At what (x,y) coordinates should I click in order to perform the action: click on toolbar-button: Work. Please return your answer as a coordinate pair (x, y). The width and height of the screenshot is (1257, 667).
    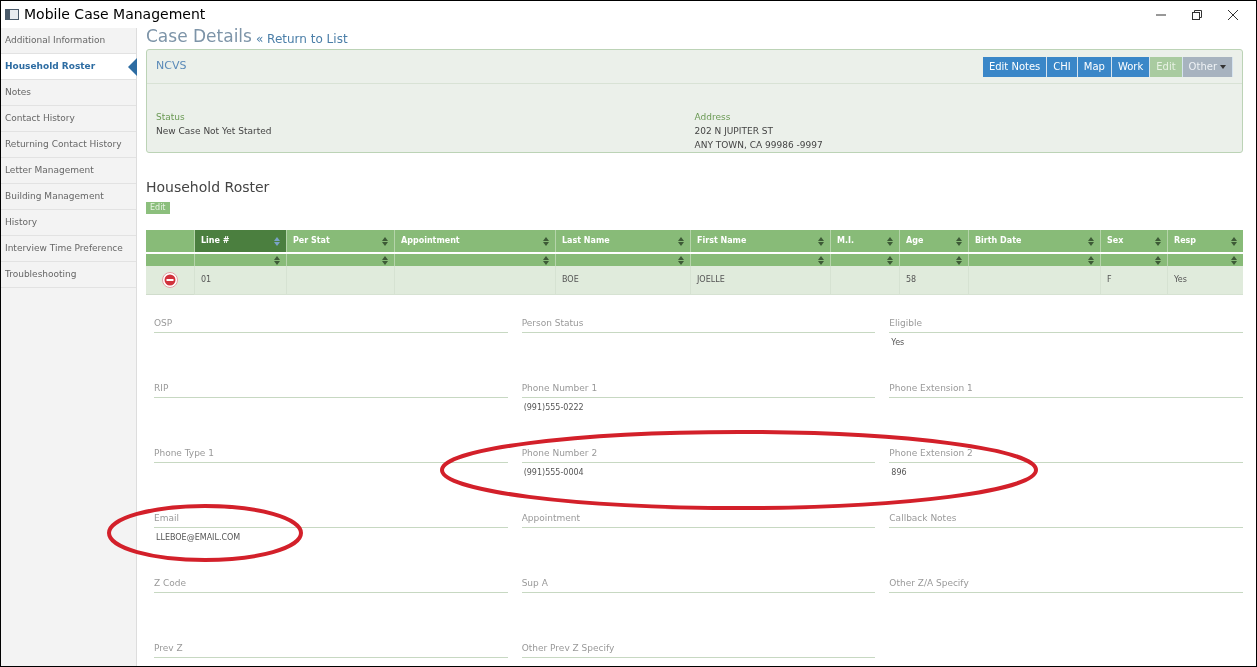
    Looking at the image, I should click on (1131, 66).